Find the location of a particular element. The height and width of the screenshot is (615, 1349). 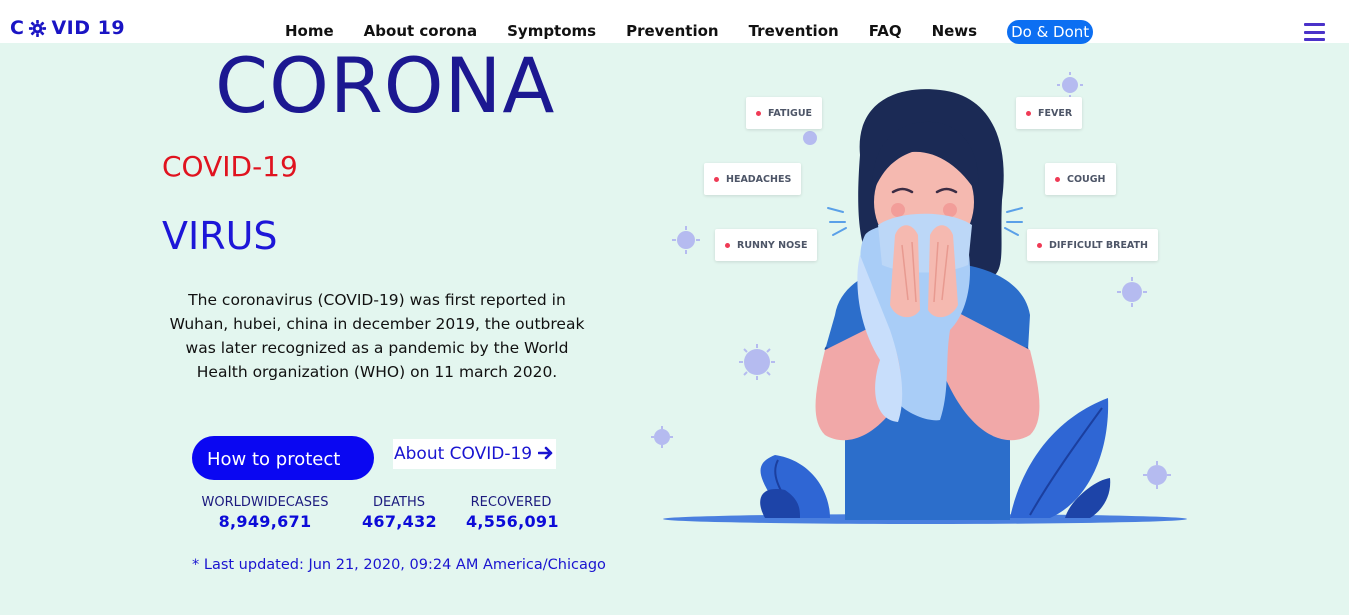

about-covid-link: About COVID-19 is located at coordinates (475, 454).